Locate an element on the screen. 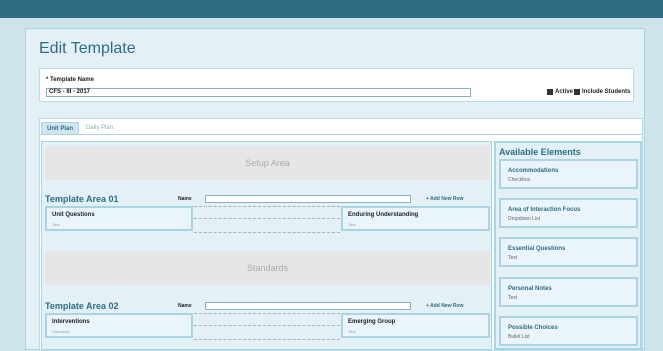 This screenshot has height=351, width=663. element-type: Checkbox is located at coordinates (519, 180).